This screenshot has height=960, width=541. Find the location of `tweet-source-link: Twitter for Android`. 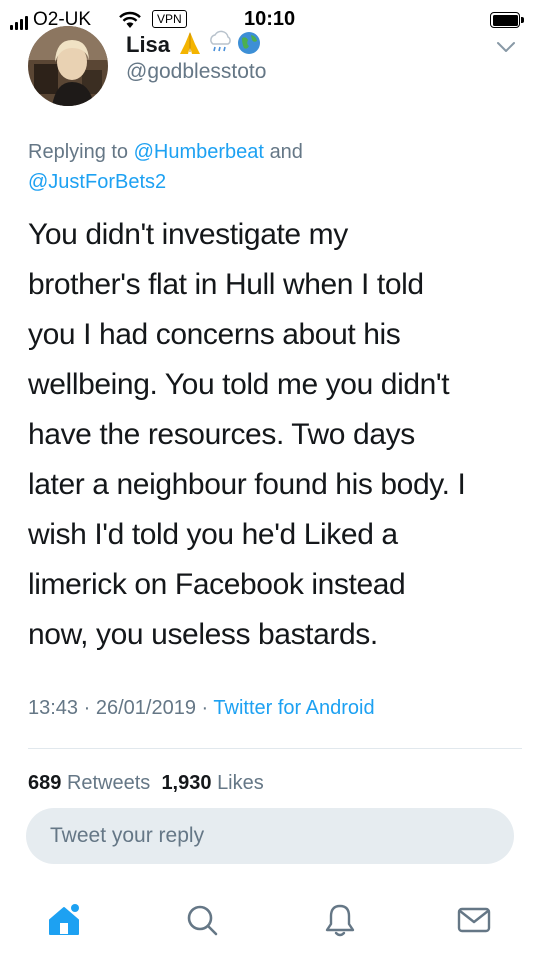

tweet-source-link: Twitter for Android is located at coordinates (293, 708).